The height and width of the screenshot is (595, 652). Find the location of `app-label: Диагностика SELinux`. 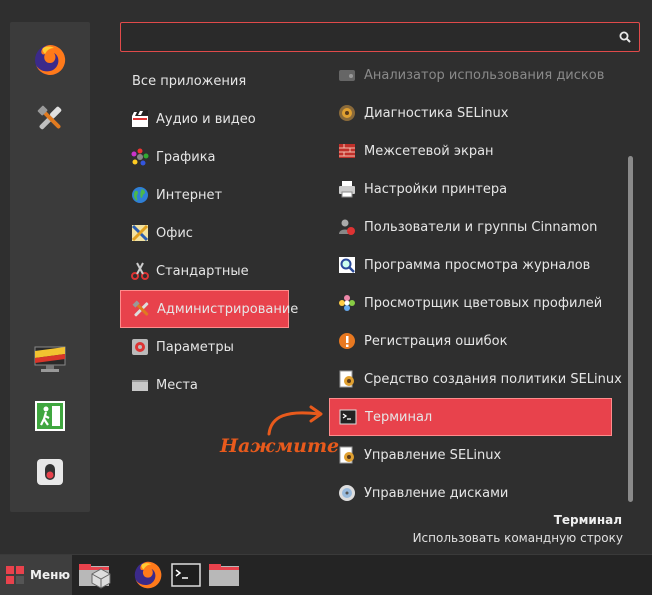

app-label: Диагностика SELinux is located at coordinates (436, 113).